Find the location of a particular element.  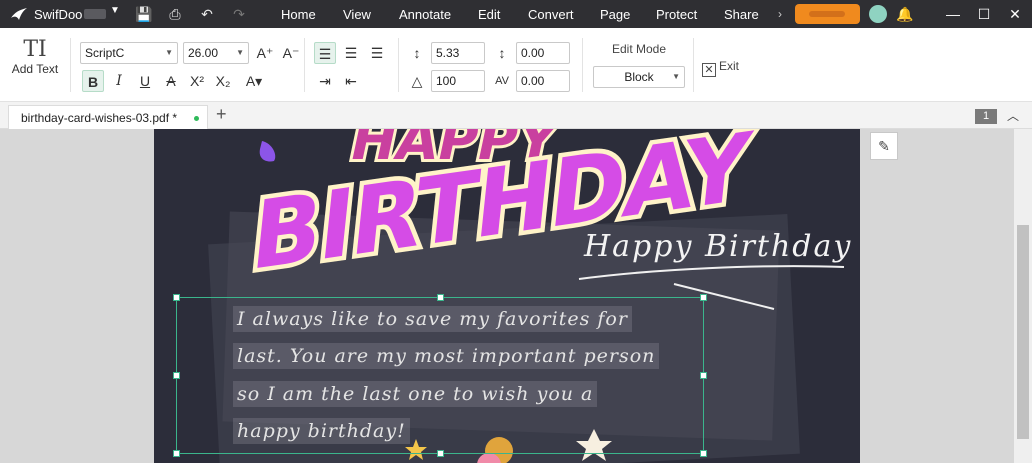

close-icon: ✕ is located at coordinates (709, 70).